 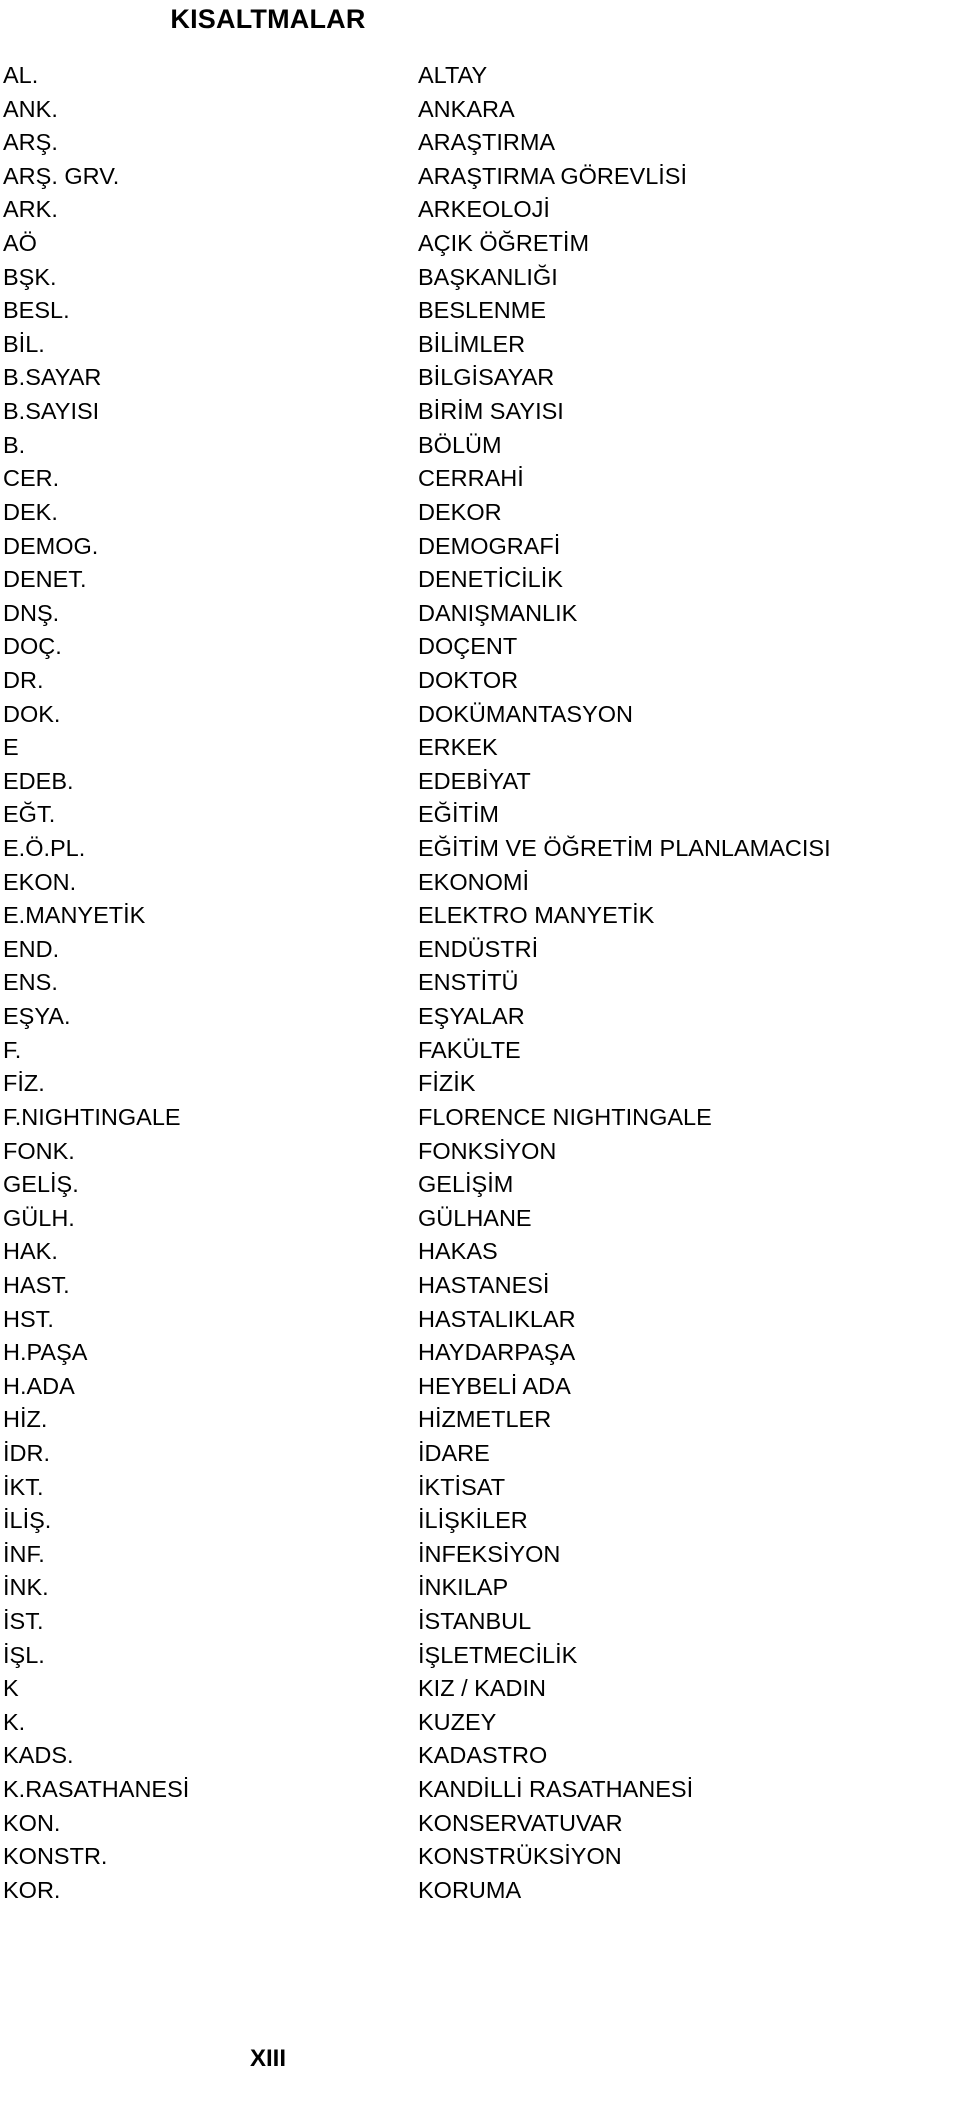 What do you see at coordinates (487, 142) in the screenshot?
I see `abbreviation-definition: ARAŞTIRMA` at bounding box center [487, 142].